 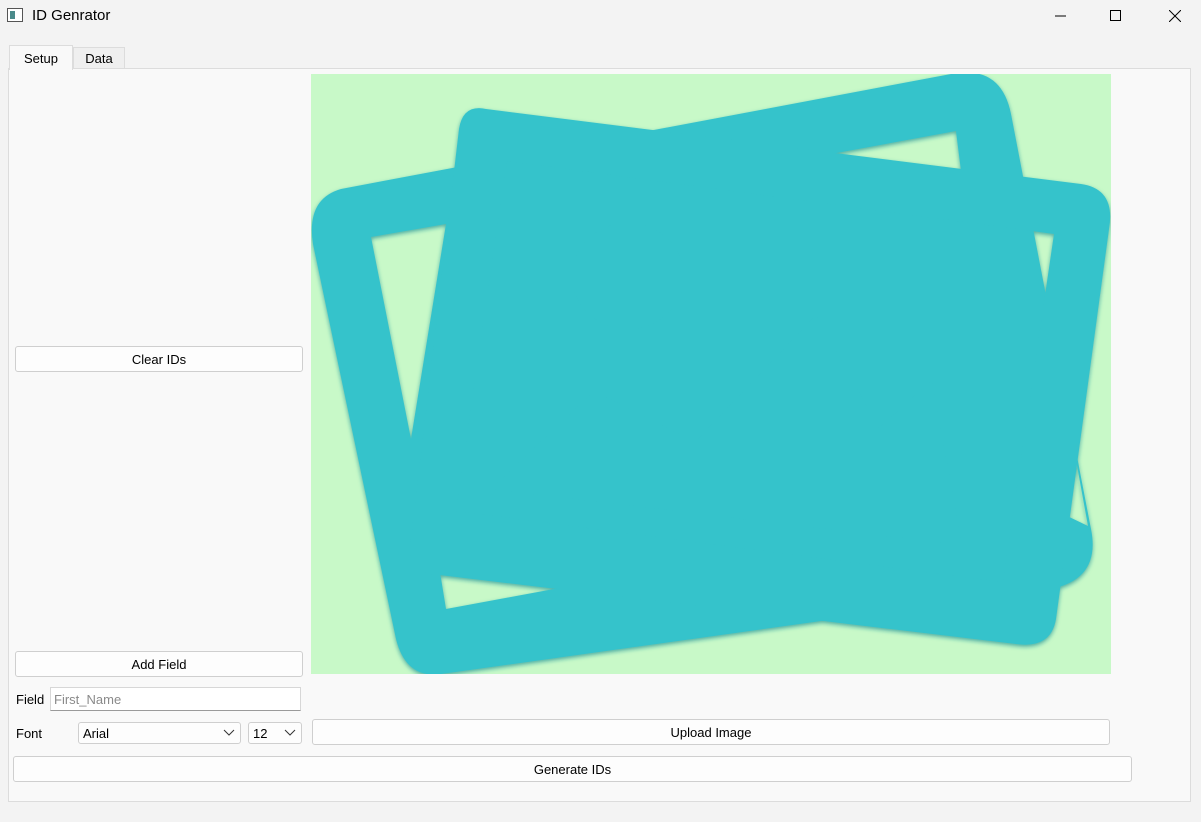 I want to click on app-icon, so click(x=15, y=15).